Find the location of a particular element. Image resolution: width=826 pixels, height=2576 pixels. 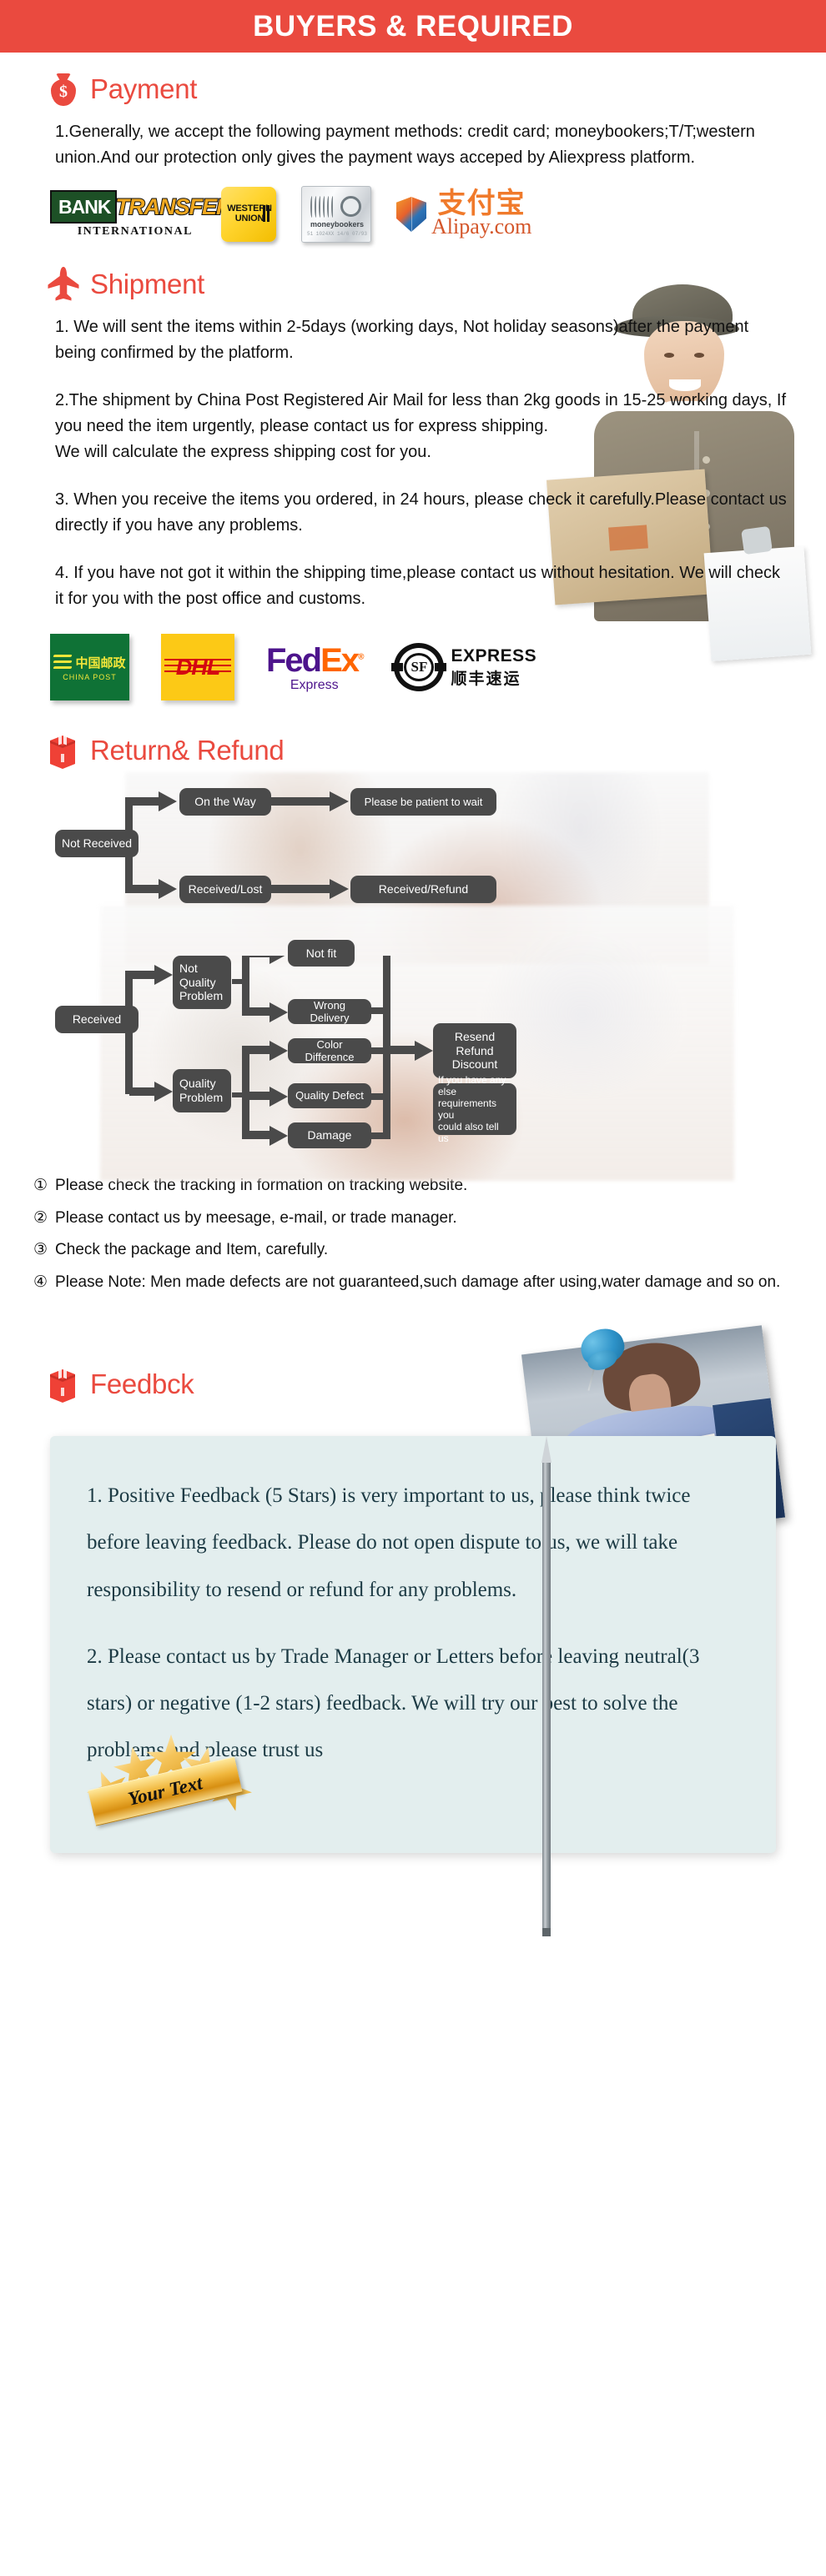

china-post-mark-icon is located at coordinates (63, 662).